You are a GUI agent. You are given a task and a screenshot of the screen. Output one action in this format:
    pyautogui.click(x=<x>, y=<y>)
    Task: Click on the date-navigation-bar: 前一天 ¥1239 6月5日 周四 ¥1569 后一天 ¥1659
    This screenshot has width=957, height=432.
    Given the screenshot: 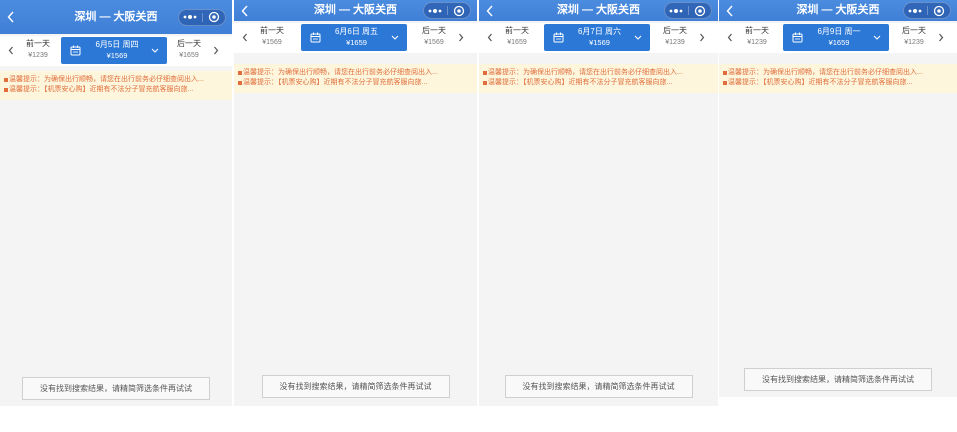 What is the action you would take?
    pyautogui.click(x=116, y=51)
    